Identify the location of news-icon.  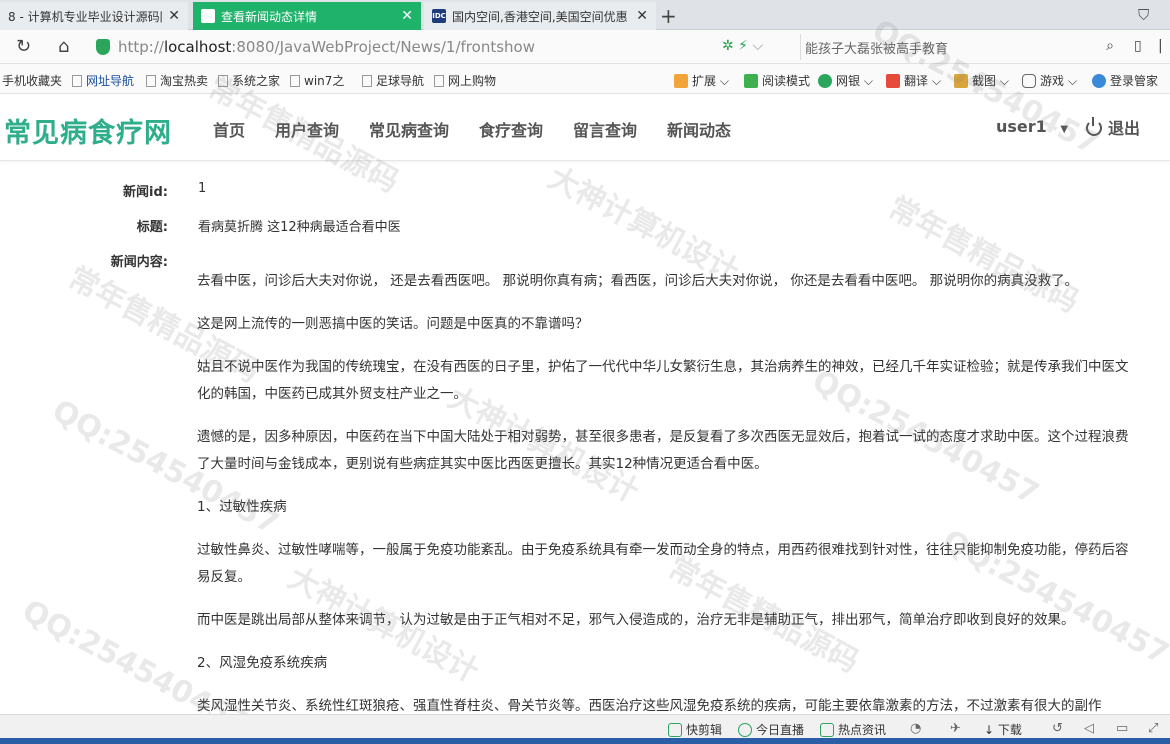
(827, 730).